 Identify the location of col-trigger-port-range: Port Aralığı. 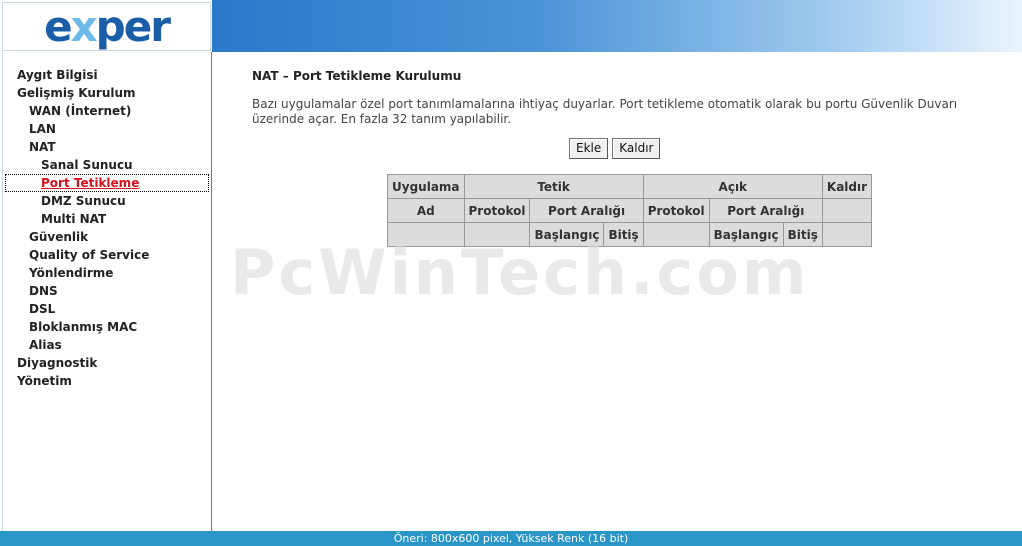
(586, 210).